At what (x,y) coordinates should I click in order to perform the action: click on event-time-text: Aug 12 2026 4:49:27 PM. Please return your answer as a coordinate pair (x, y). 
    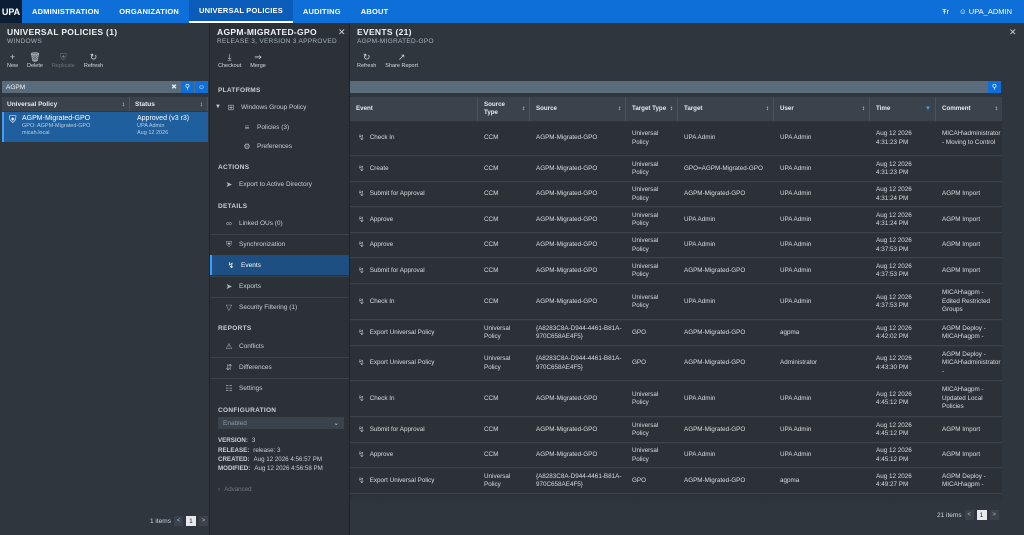
    Looking at the image, I should click on (894, 480).